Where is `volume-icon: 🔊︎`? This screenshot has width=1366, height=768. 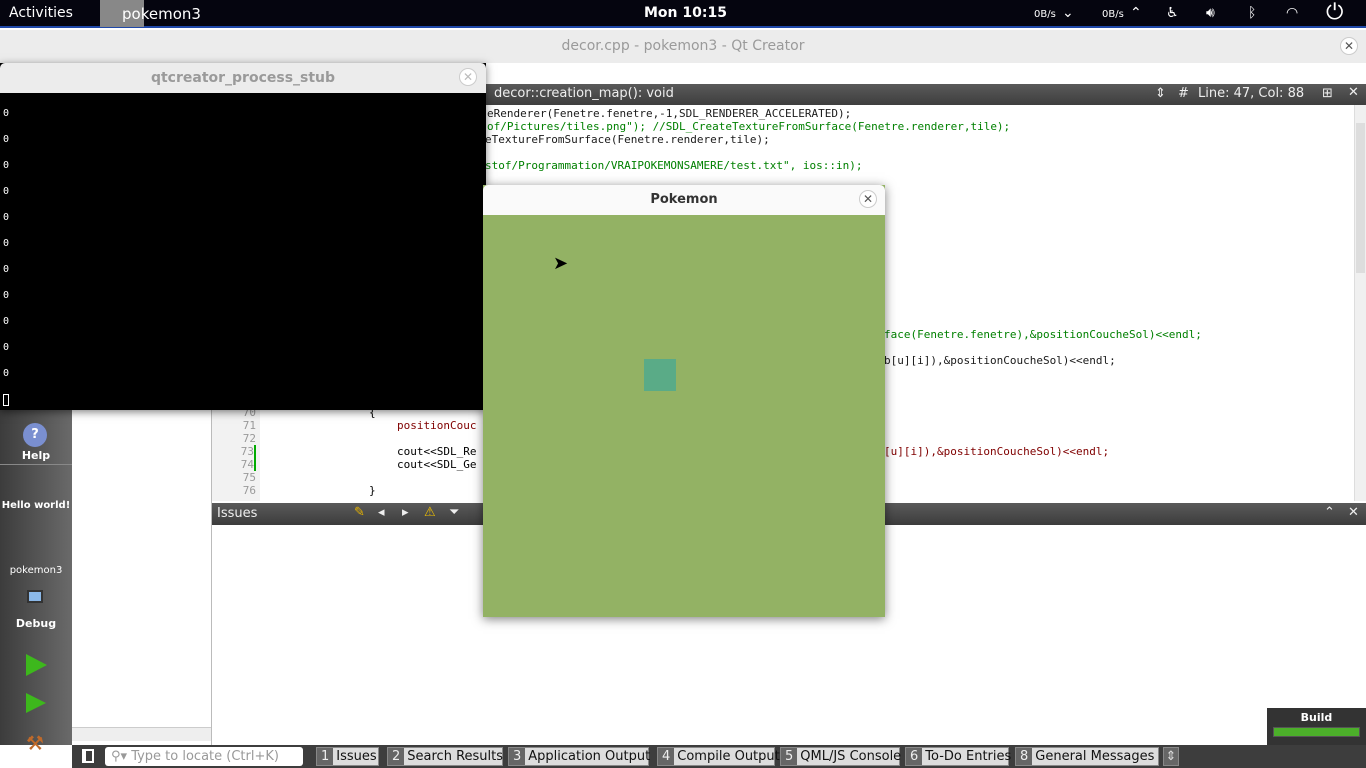
volume-icon: 🔊︎ is located at coordinates (1210, 13).